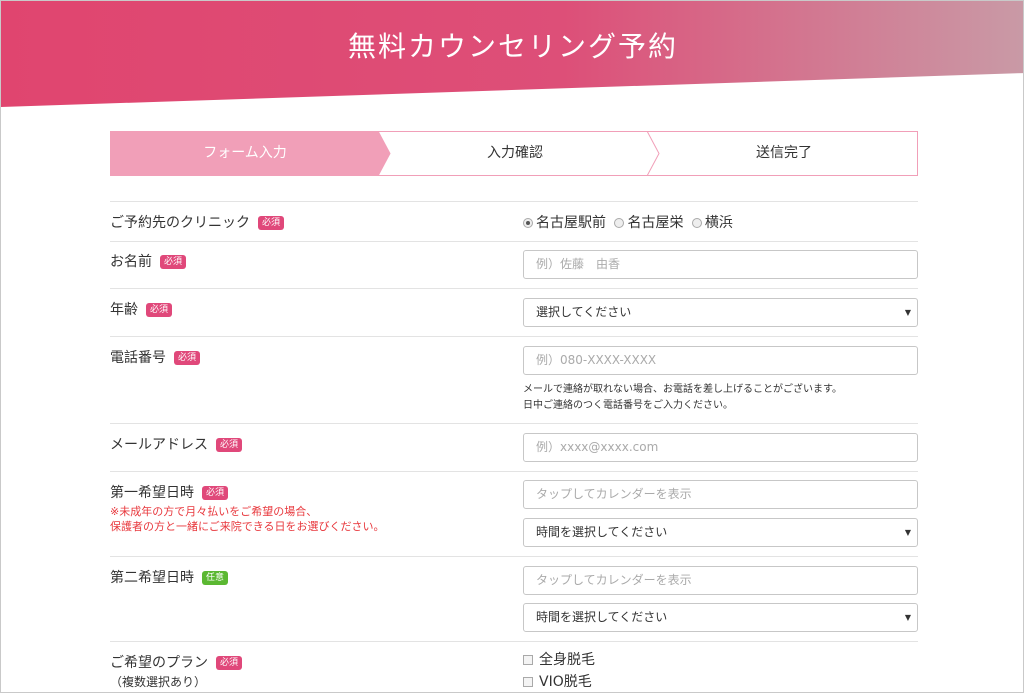  I want to click on plan-label-text: ご希望のプラン, so click(159, 663).